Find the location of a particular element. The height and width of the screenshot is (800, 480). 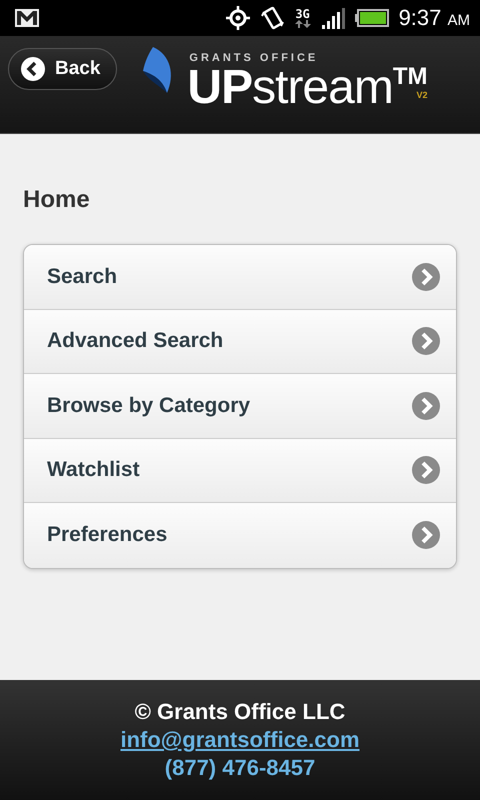

menu-item: Browse by Category is located at coordinates (240, 406).